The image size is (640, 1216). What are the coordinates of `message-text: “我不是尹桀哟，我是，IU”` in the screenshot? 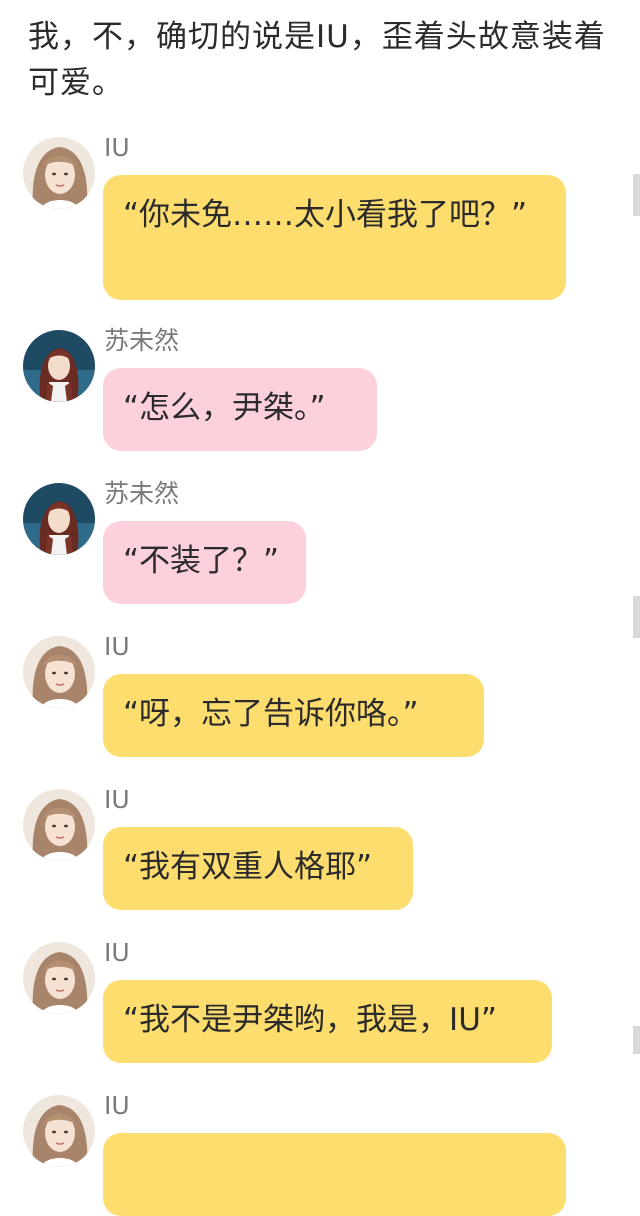 It's located at (310, 1020).